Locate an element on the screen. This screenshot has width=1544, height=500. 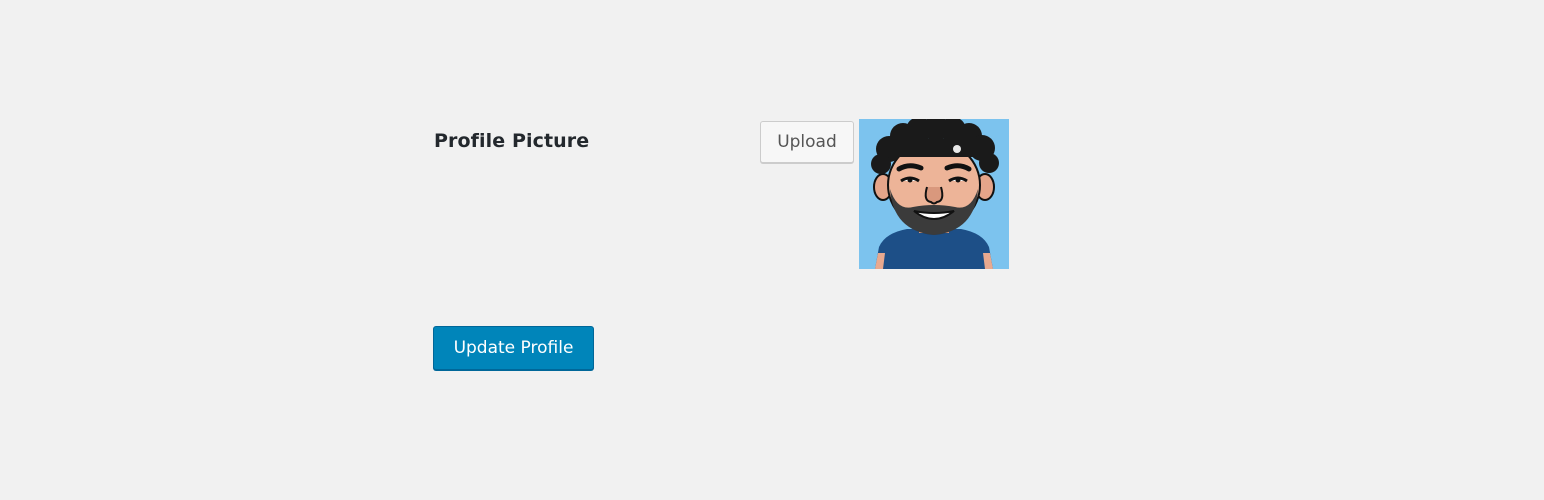
avatar-illustration-icon is located at coordinates (934, 194).